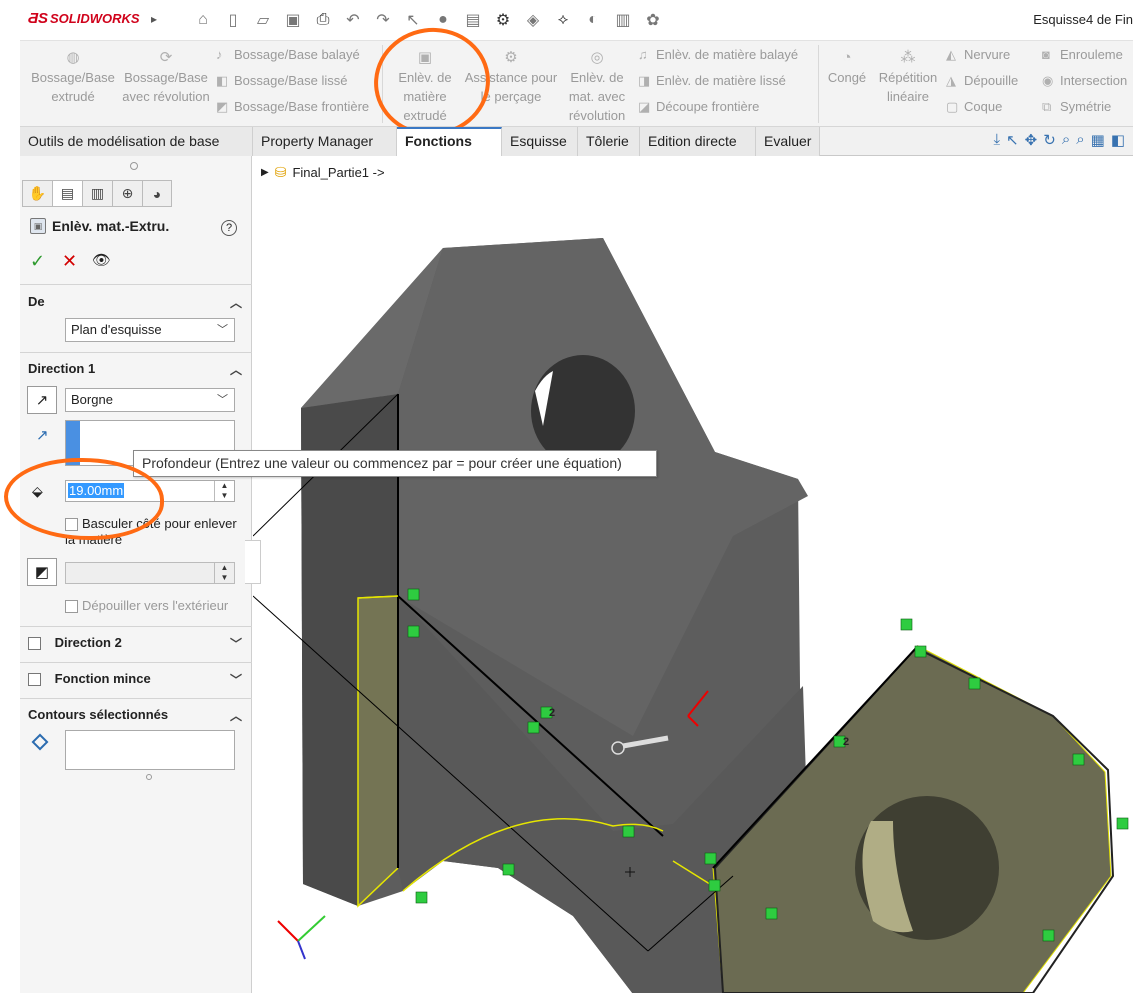 The image size is (1133, 993). What do you see at coordinates (150, 330) in the screenshot?
I see `from-select: Plan d'esquisse ﹀` at bounding box center [150, 330].